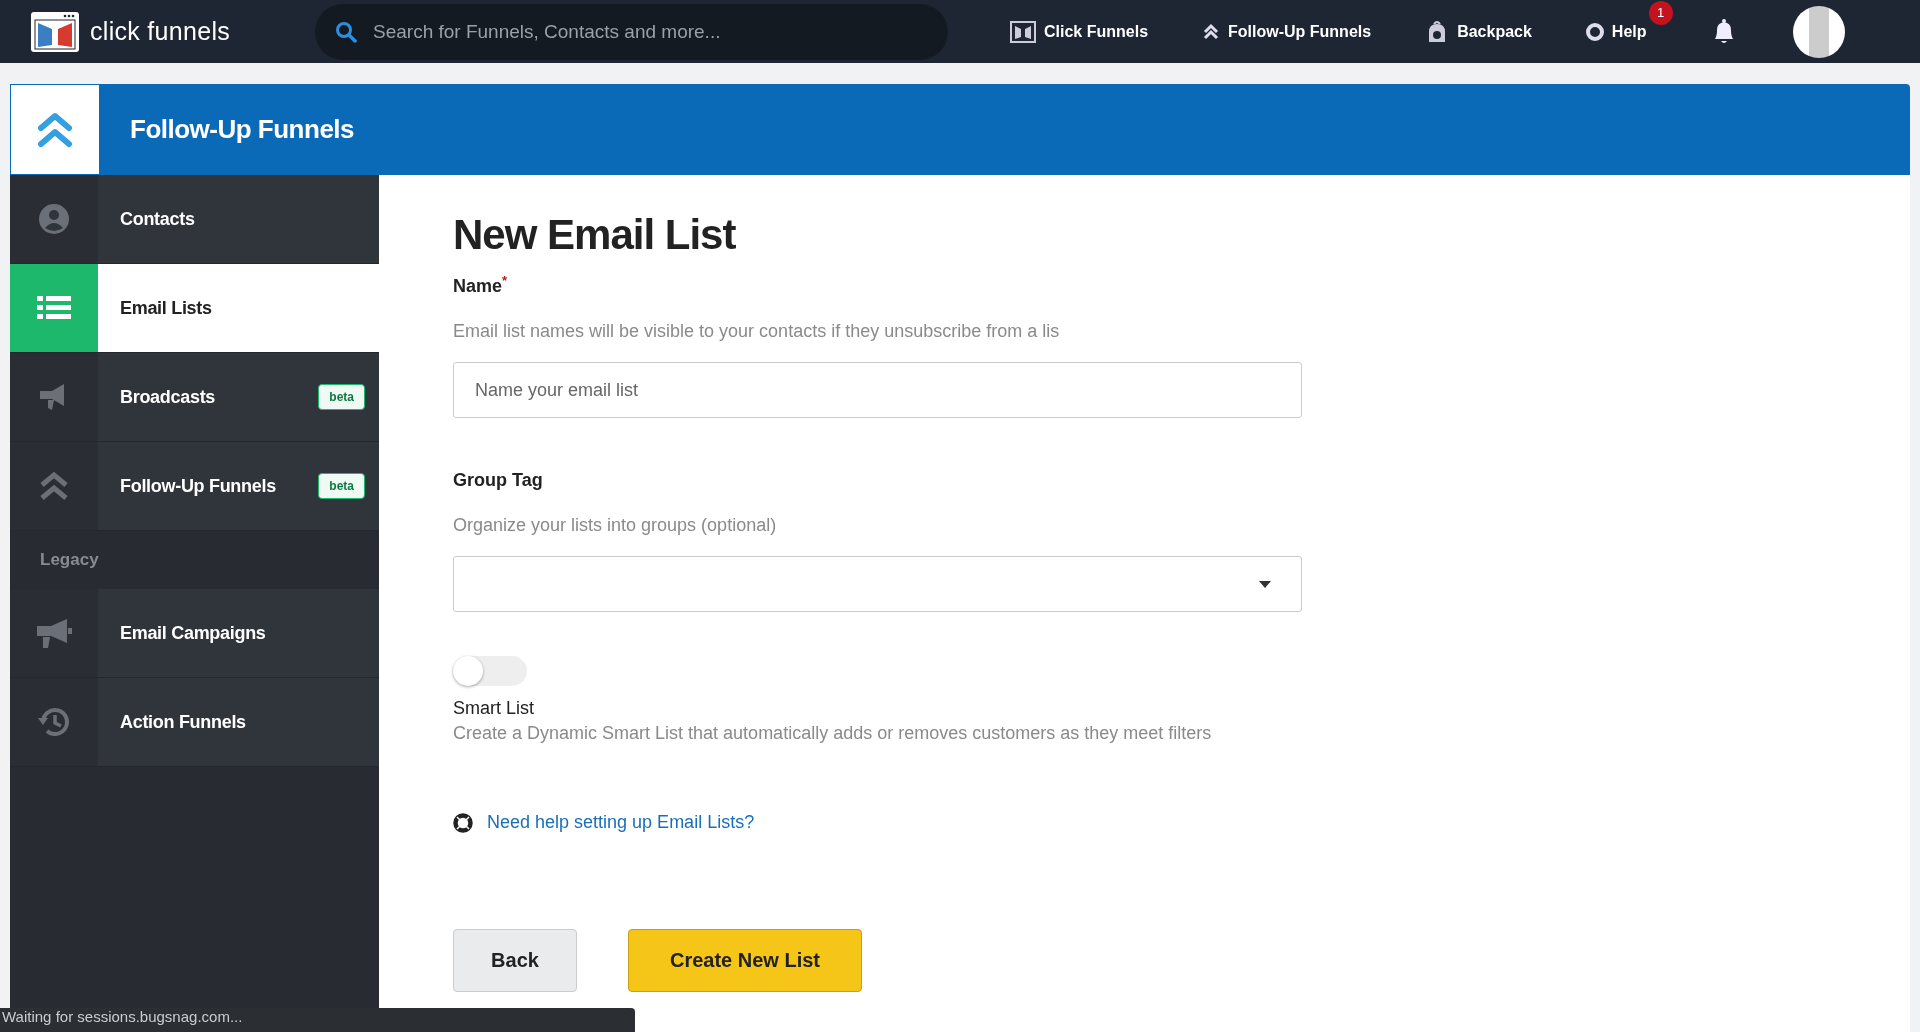 This screenshot has height=1032, width=1920. I want to click on history-icon, so click(54, 722).